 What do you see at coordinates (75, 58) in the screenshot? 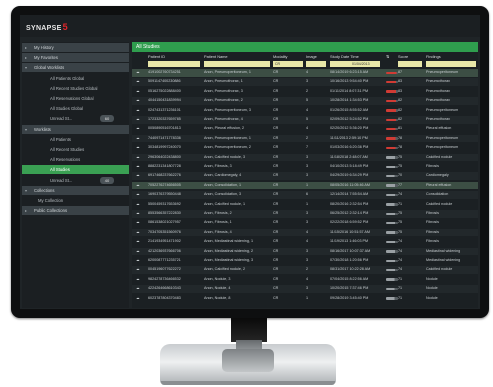
I see `sidebar-item: ▸ My Favorites` at bounding box center [75, 58].